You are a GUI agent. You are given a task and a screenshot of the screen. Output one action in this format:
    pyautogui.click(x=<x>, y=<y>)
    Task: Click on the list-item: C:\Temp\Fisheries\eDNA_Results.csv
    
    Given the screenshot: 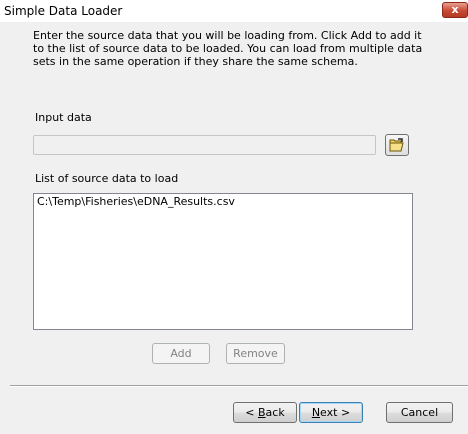 What is the action you would take?
    pyautogui.click(x=223, y=202)
    